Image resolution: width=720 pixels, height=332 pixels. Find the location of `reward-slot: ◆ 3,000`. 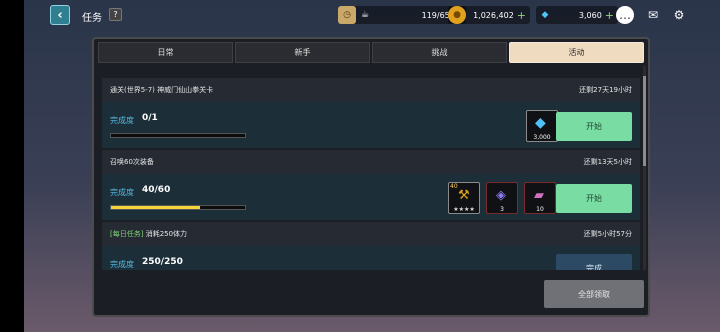

reward-slot: ◆ 3,000 is located at coordinates (542, 126).